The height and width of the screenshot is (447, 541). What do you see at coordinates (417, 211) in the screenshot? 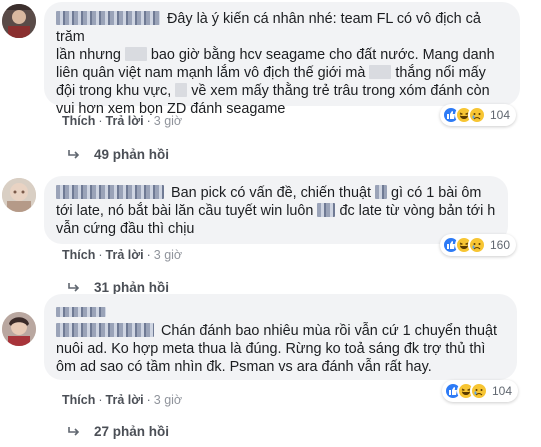
I see `comment-text-line: đc late từ vòng bản tới h` at bounding box center [417, 211].